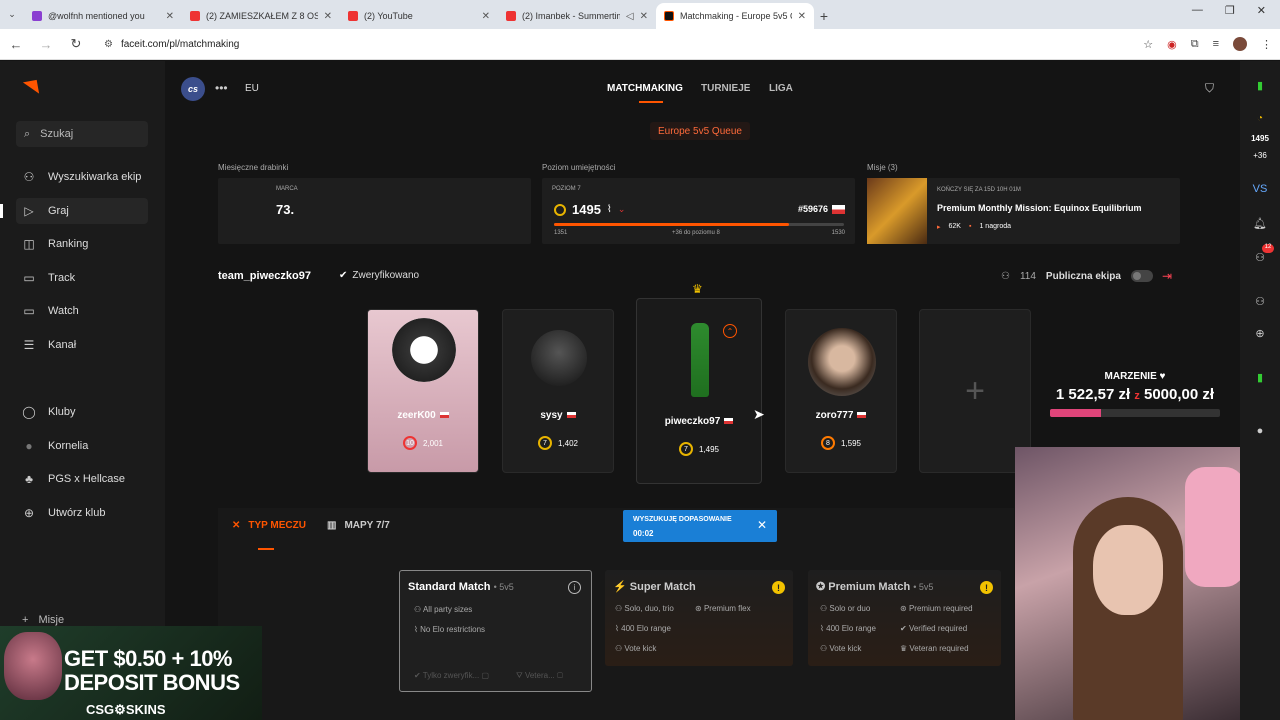 The width and height of the screenshot is (1280, 720). I want to click on tab-label: MAPY 7/7, so click(367, 525).